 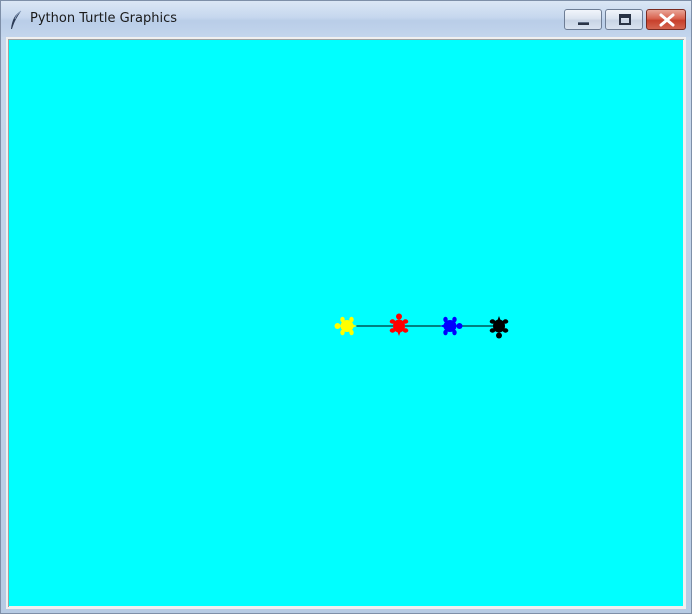 I want to click on feather-icon, so click(x=16, y=20).